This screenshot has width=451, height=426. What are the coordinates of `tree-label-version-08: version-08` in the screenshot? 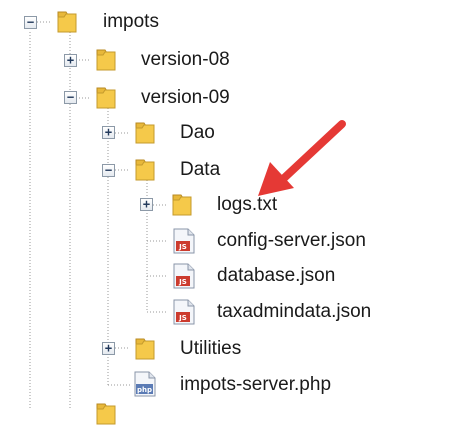 It's located at (185, 60).